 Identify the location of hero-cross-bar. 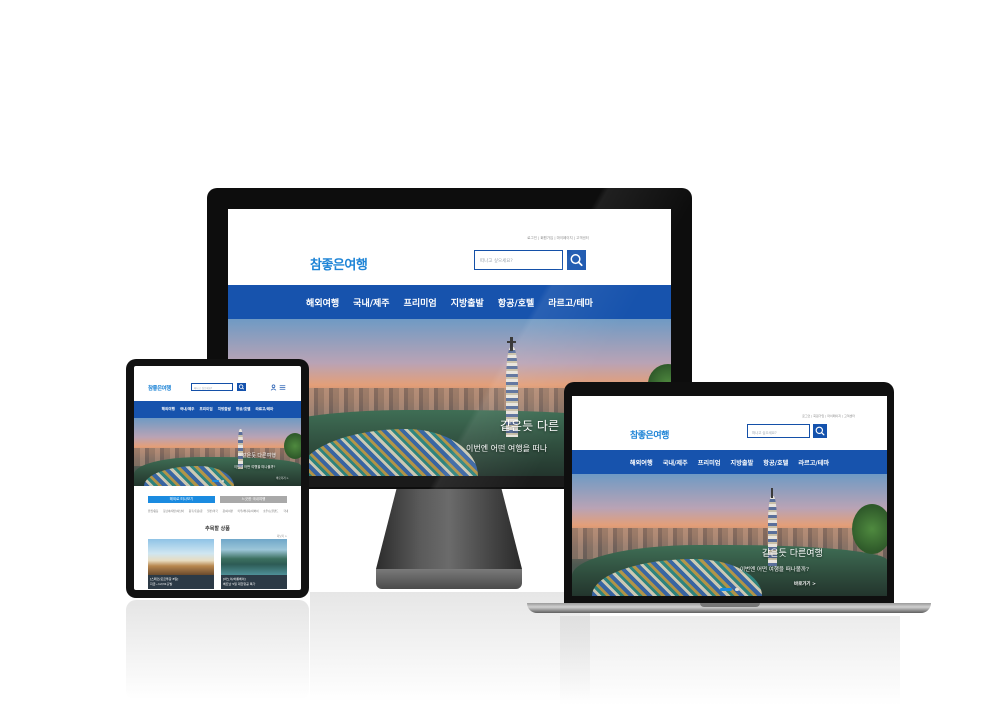
(511, 342).